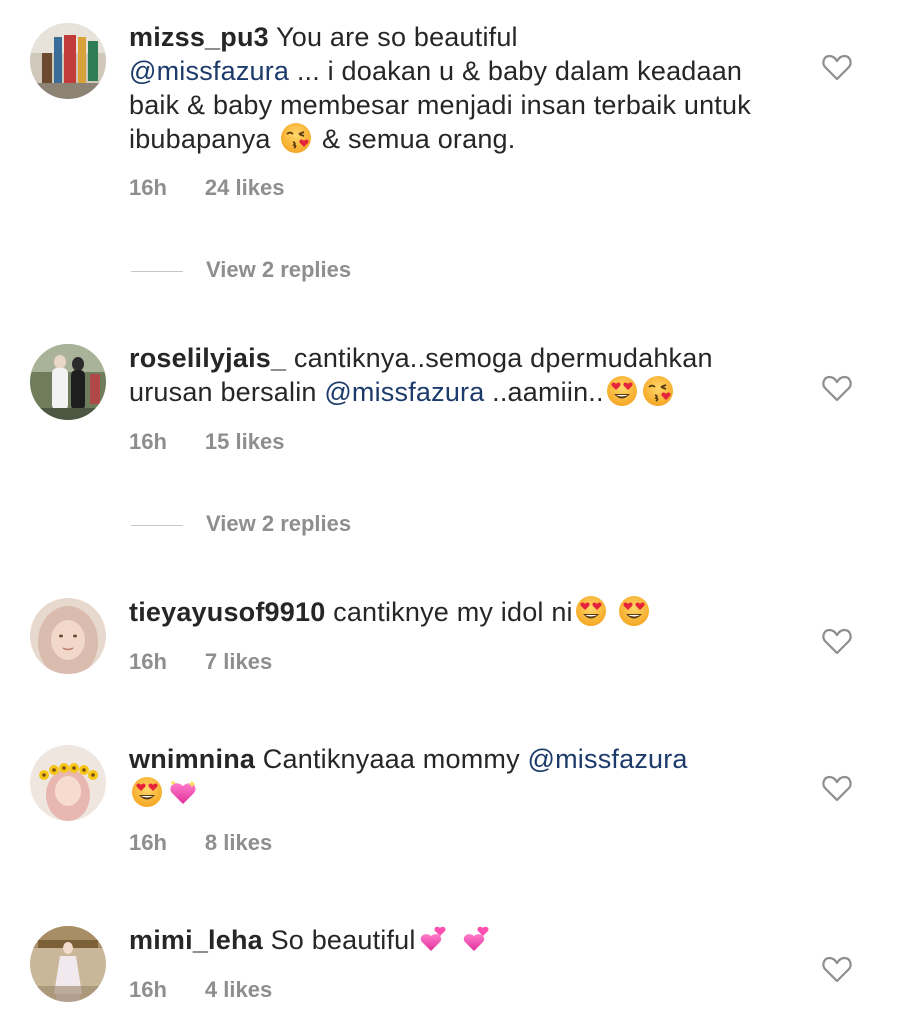 This screenshot has width=905, height=1024. I want to click on comment-text-part: So beautiful, so click(339, 940).